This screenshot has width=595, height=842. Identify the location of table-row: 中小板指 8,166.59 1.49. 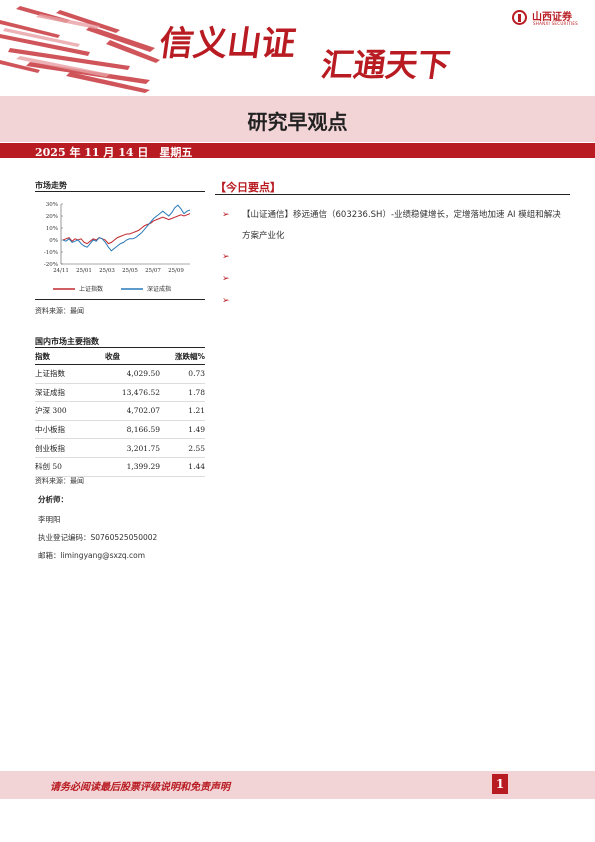
(120, 430).